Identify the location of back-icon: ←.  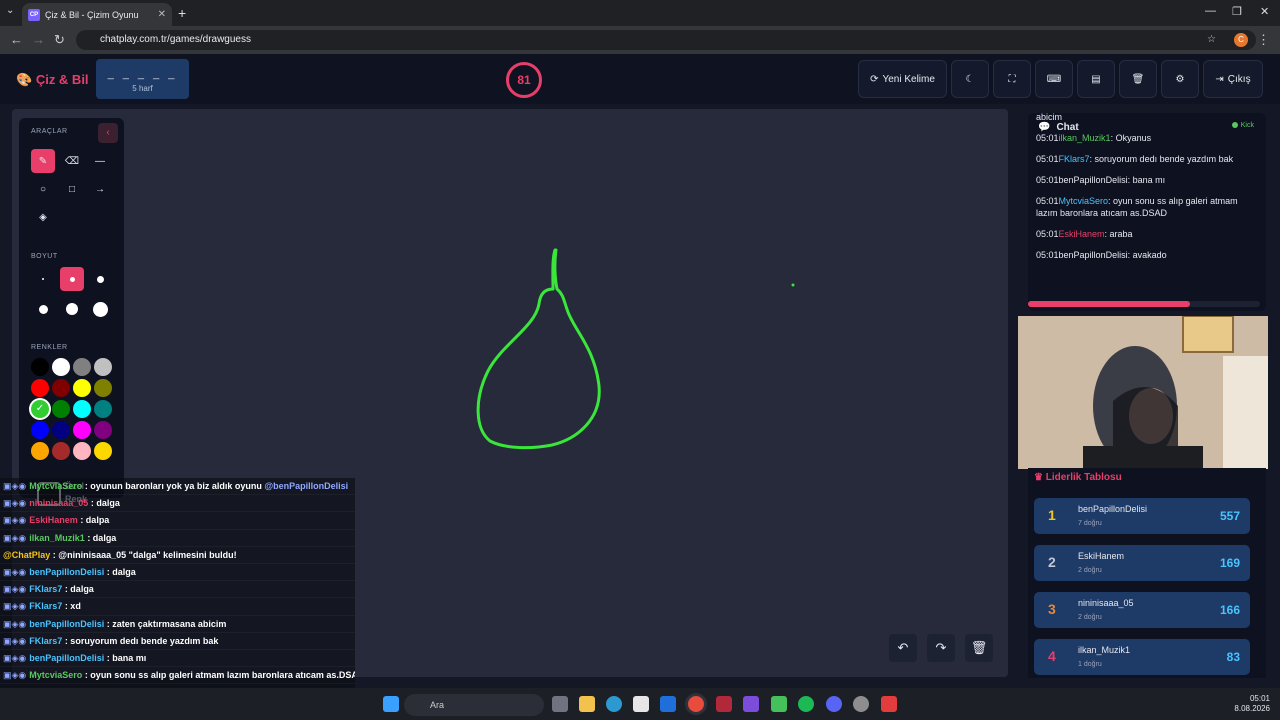
(16, 39).